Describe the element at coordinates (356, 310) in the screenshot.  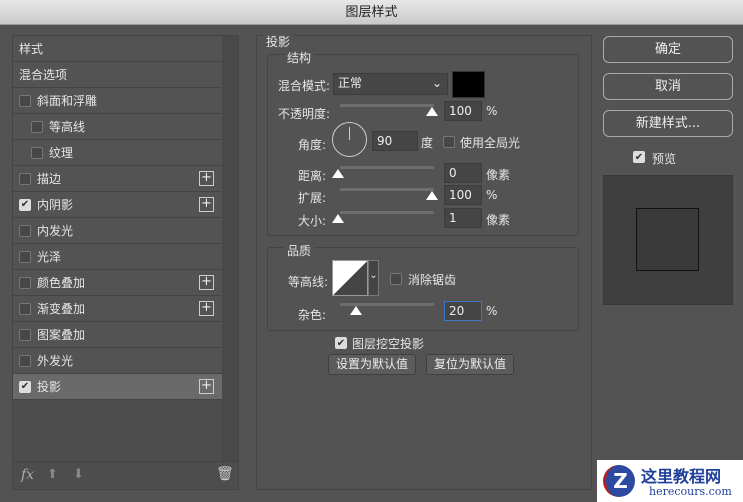
I see `noise-slider-thumb` at that location.